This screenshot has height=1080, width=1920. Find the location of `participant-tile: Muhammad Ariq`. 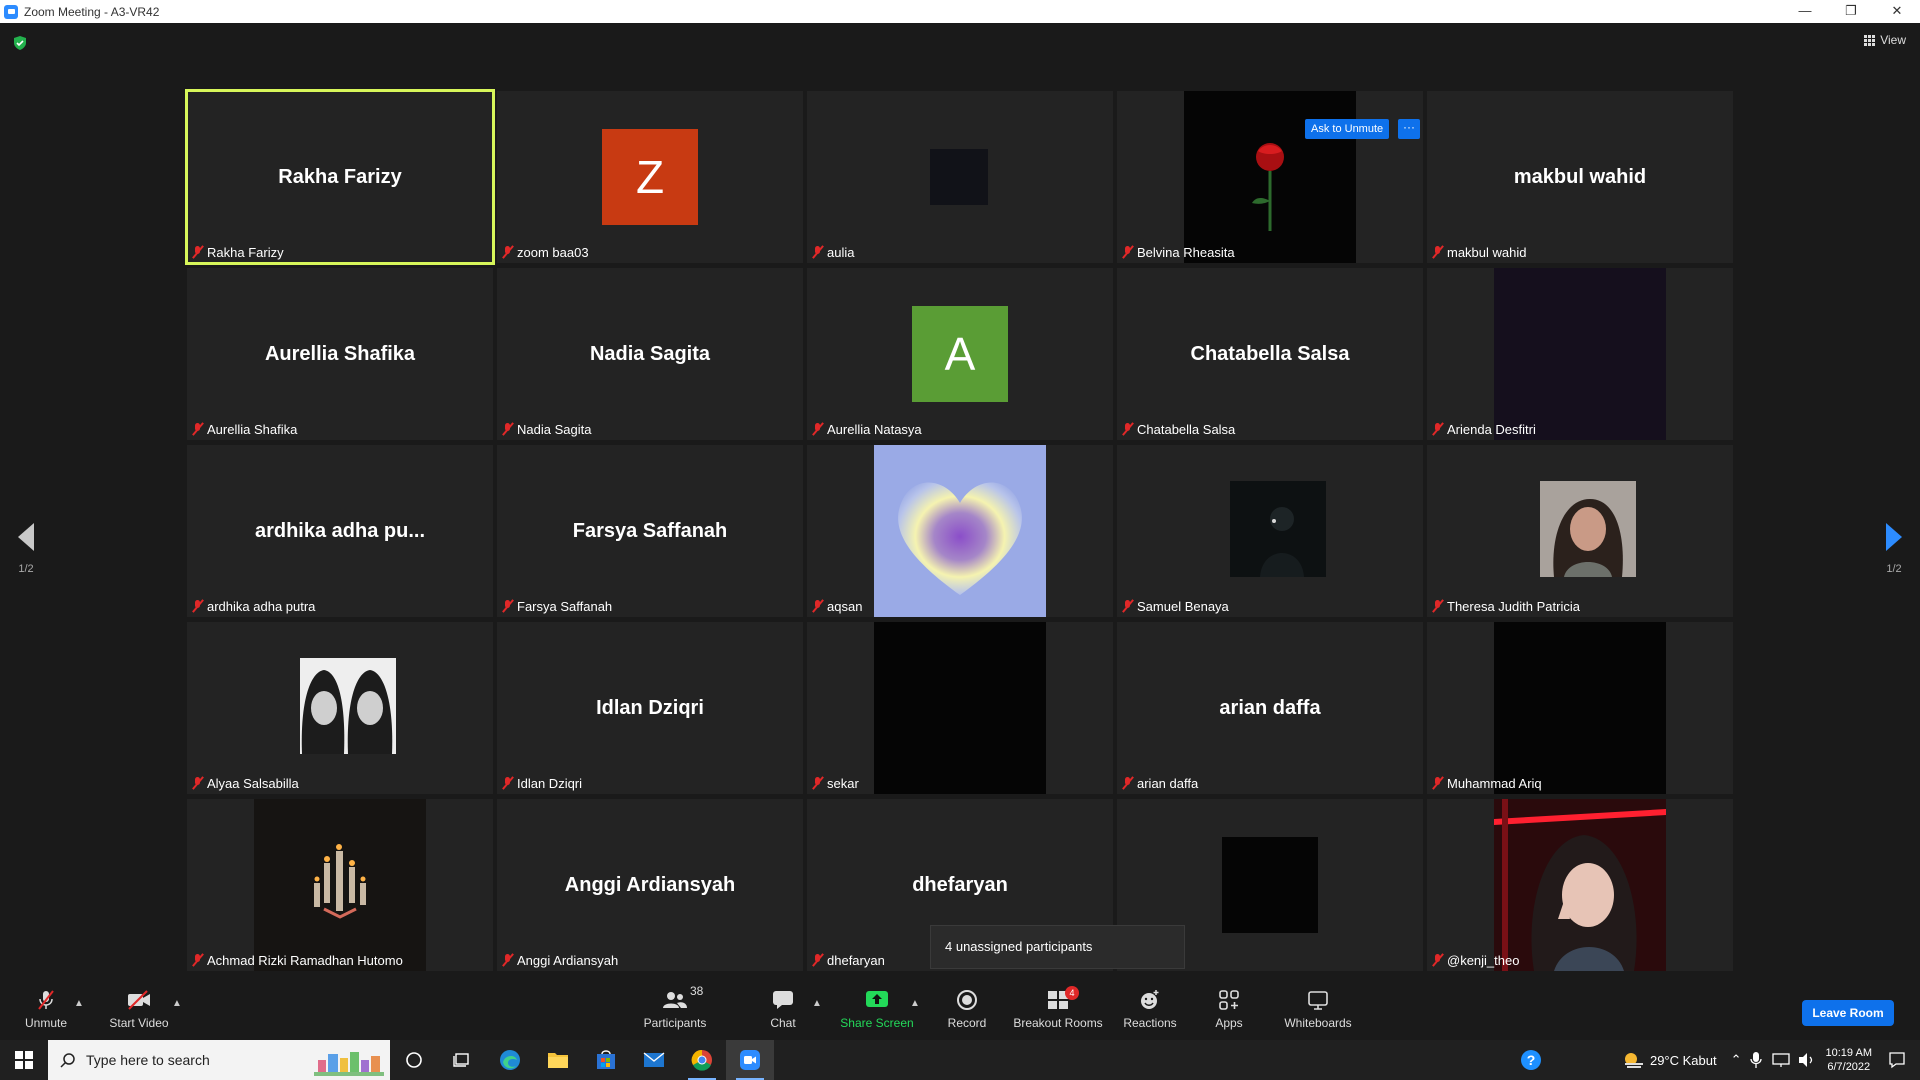

participant-tile: Muhammad Ariq is located at coordinates (1580, 708).